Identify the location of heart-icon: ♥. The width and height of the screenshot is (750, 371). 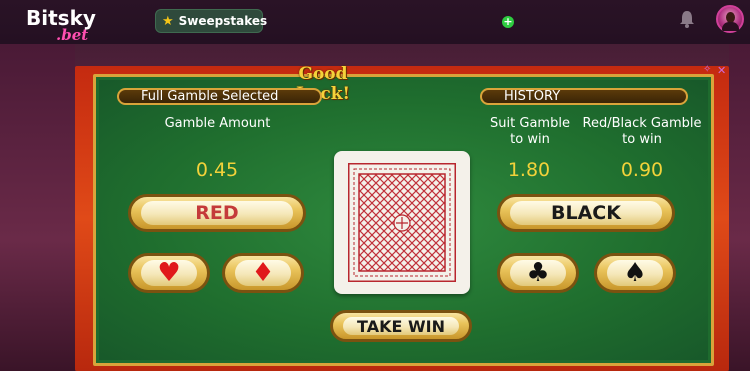
(169, 273).